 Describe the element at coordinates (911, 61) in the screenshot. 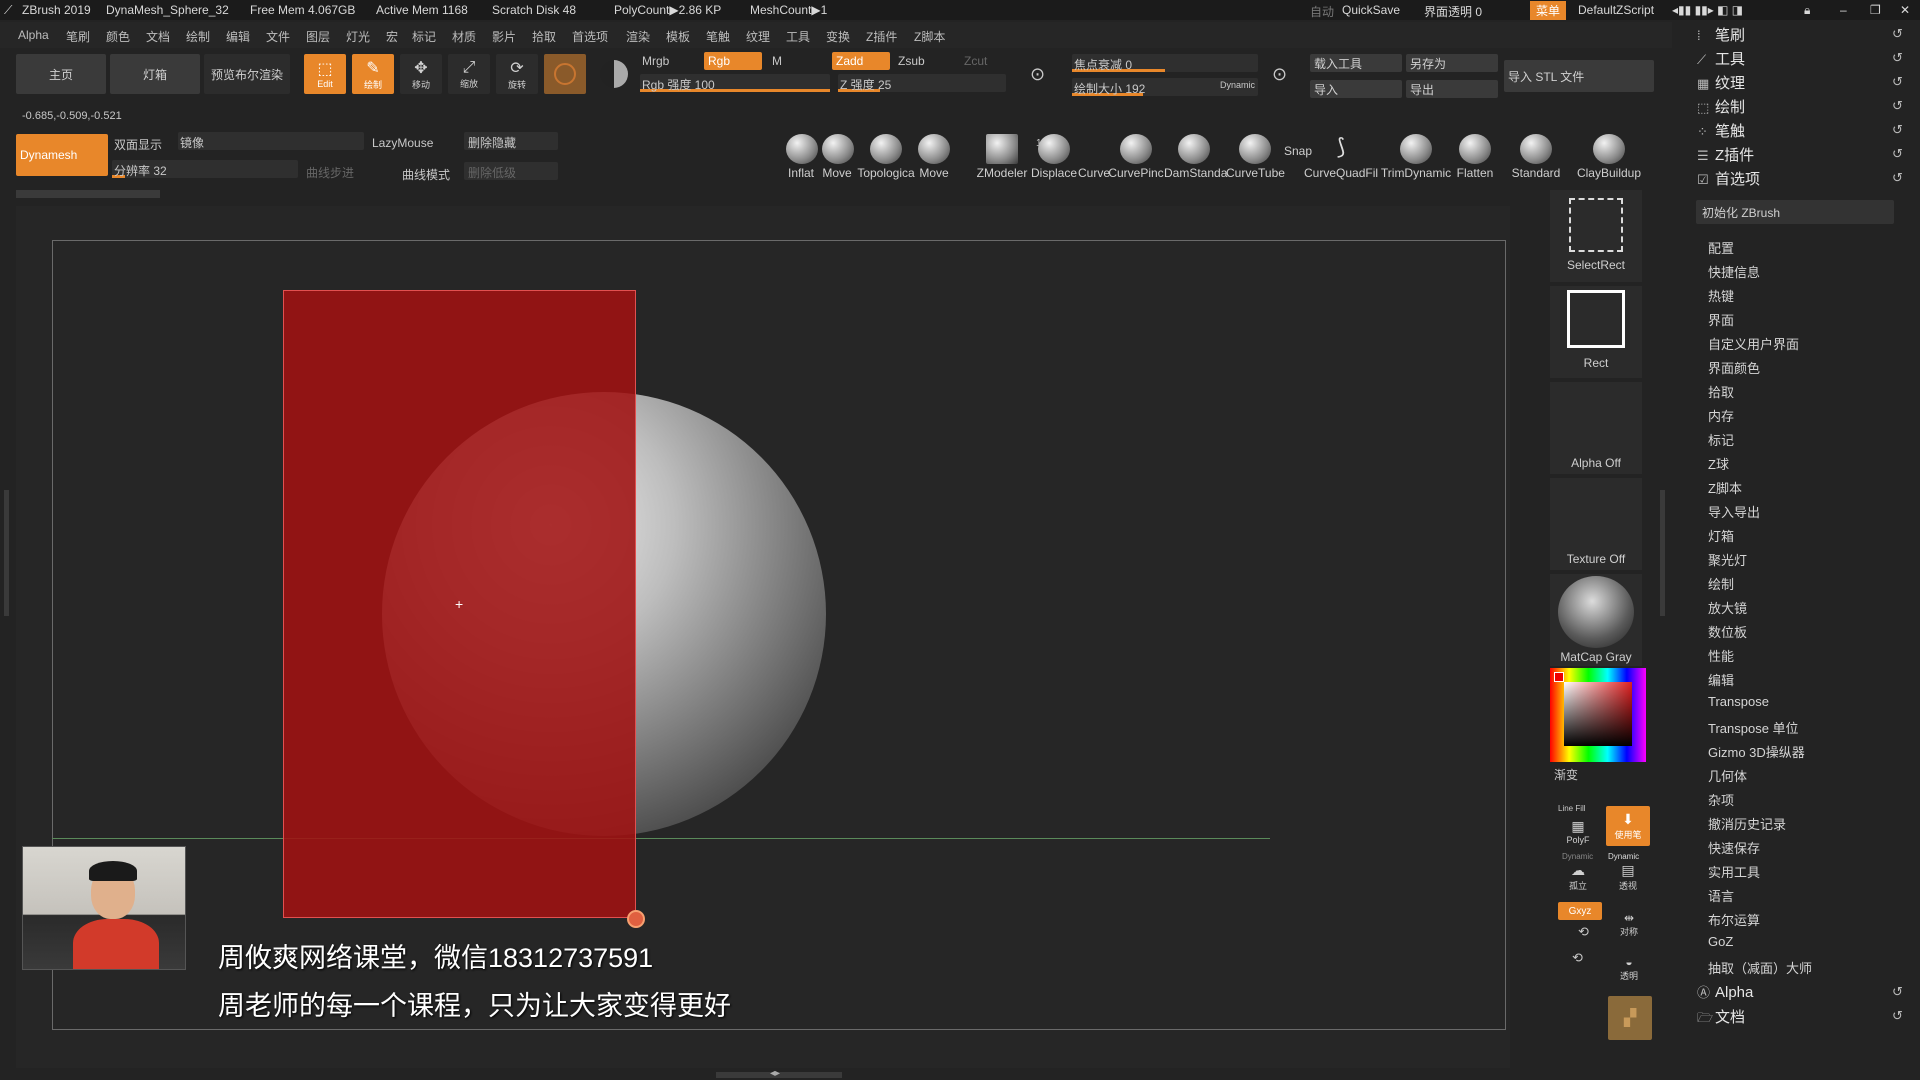

I see `zsub-button: Zsub` at that location.